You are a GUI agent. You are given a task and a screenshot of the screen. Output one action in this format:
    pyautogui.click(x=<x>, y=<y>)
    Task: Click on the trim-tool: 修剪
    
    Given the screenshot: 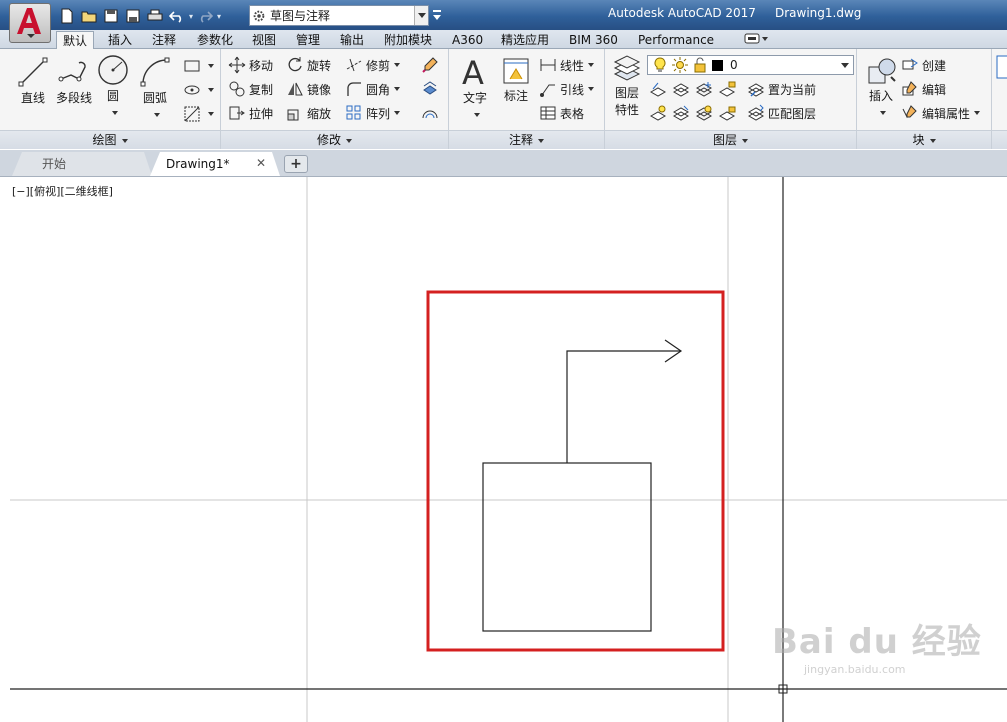 What is the action you would take?
    pyautogui.click(x=373, y=65)
    